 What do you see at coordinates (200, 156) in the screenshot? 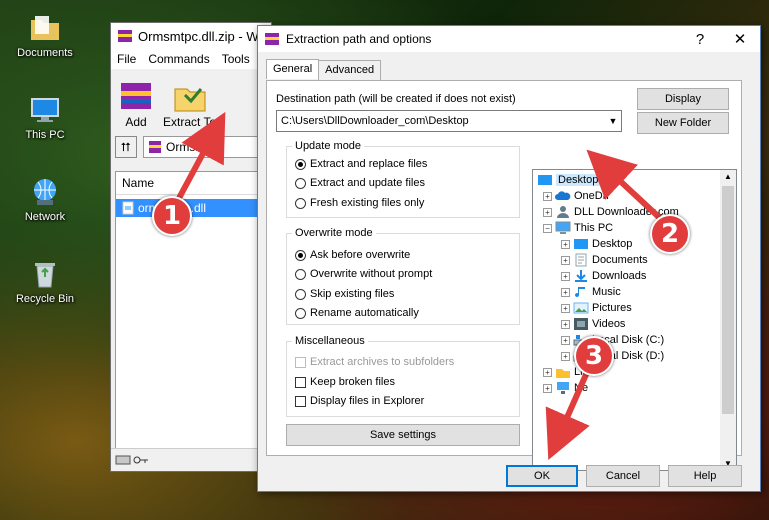
I see `arrow-to-extract-to` at bounding box center [200, 156].